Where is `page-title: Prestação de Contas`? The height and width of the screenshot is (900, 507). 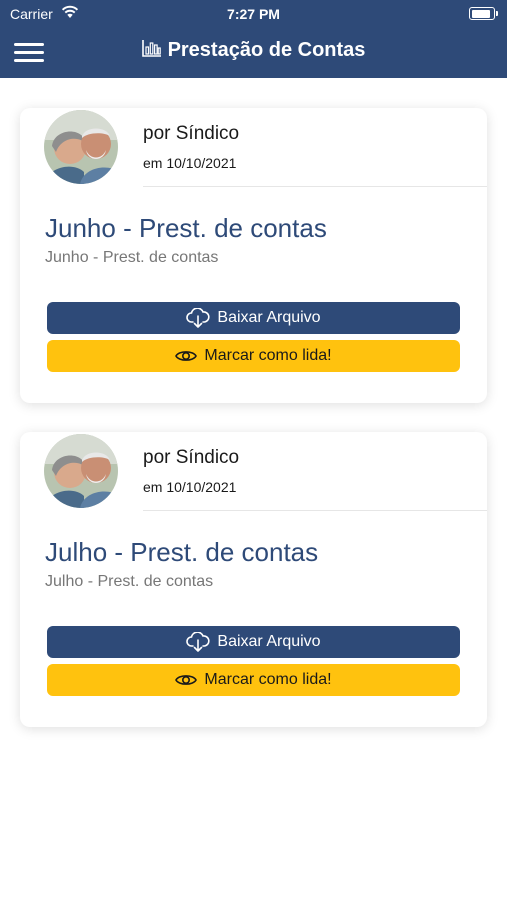 page-title: Prestação de Contas is located at coordinates (266, 50).